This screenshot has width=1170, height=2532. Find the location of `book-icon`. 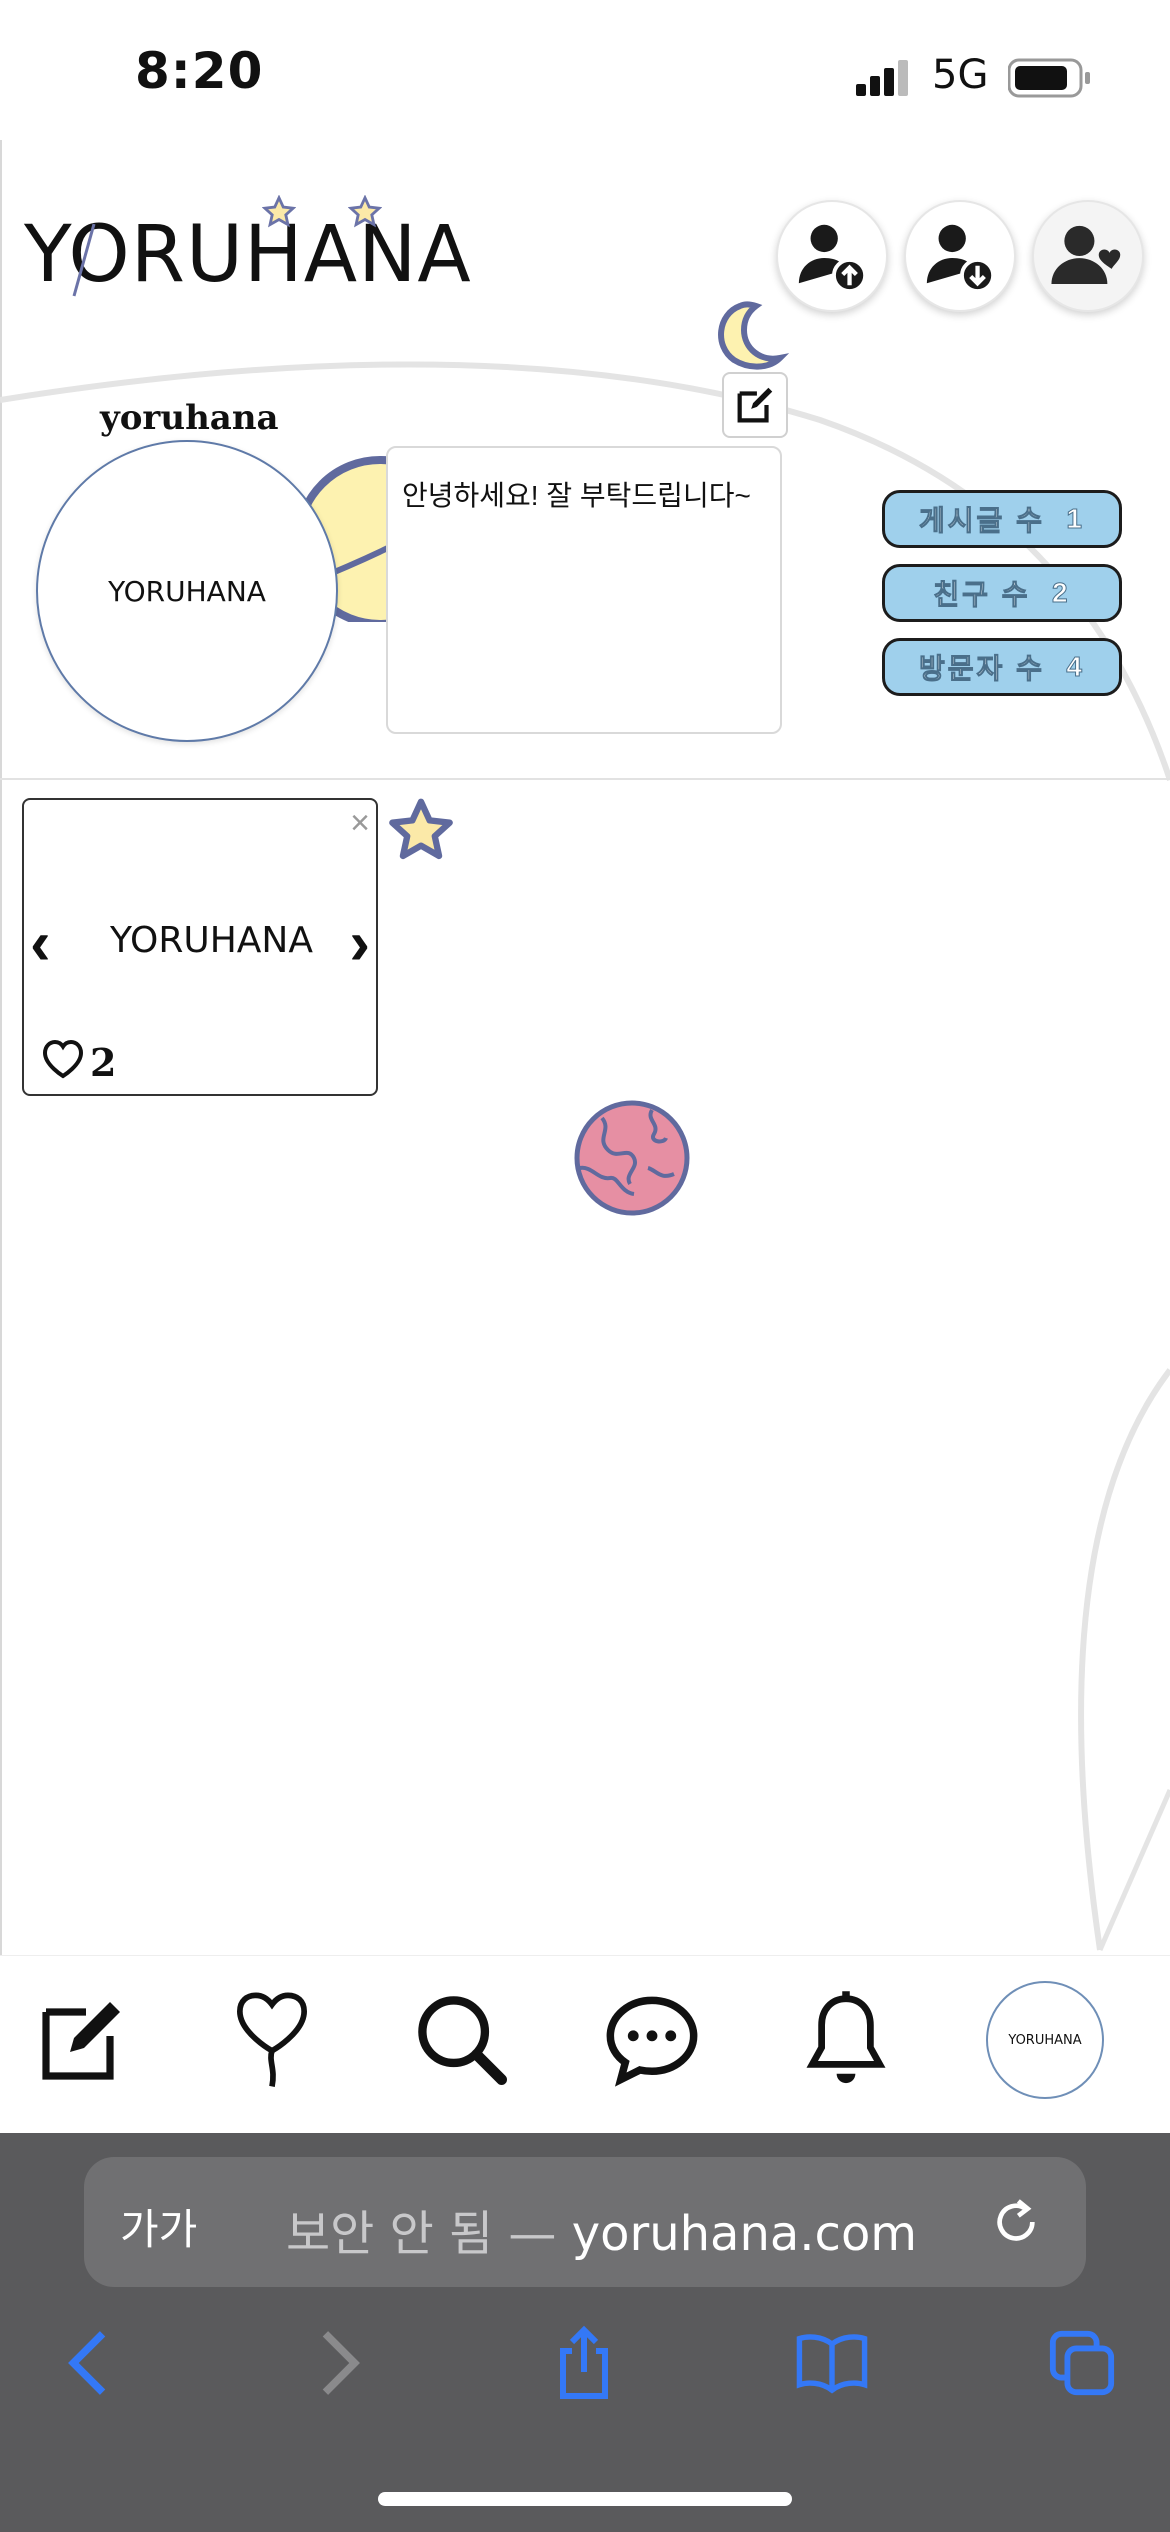

book-icon is located at coordinates (832, 2364).